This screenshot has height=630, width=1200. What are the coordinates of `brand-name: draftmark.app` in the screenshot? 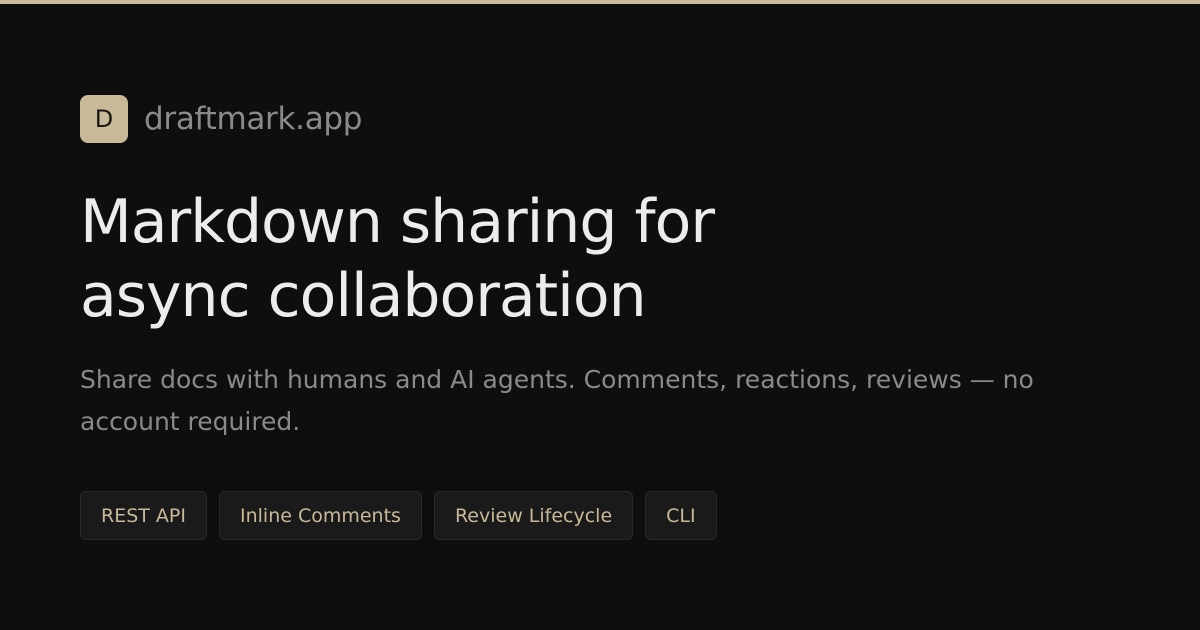 It's located at (253, 119).